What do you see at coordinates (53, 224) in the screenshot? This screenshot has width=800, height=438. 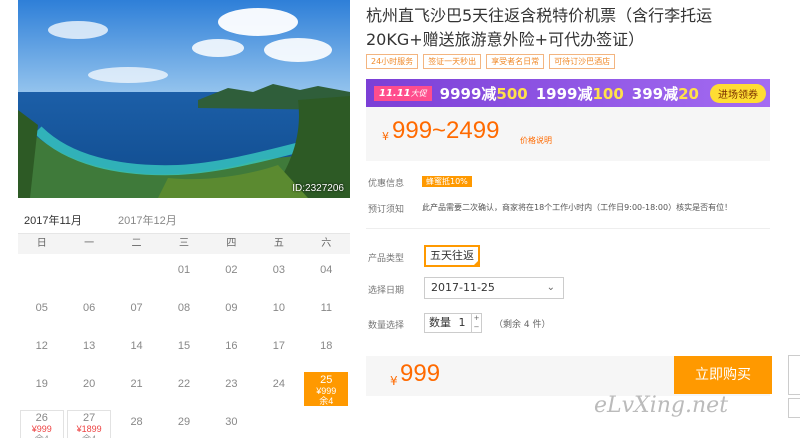 I see `tab-month-current: 2017年11月` at bounding box center [53, 224].